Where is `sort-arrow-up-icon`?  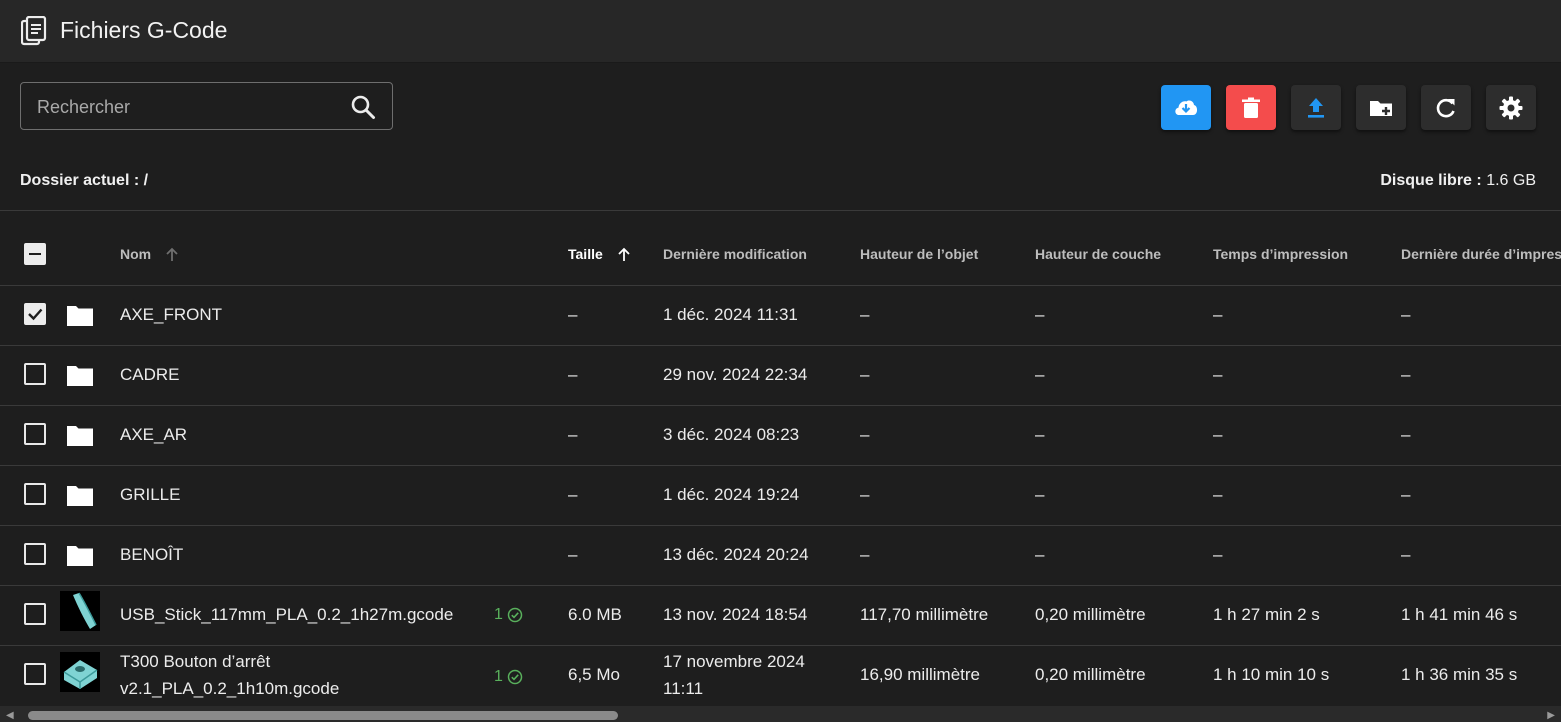 sort-arrow-up-icon is located at coordinates (172, 254).